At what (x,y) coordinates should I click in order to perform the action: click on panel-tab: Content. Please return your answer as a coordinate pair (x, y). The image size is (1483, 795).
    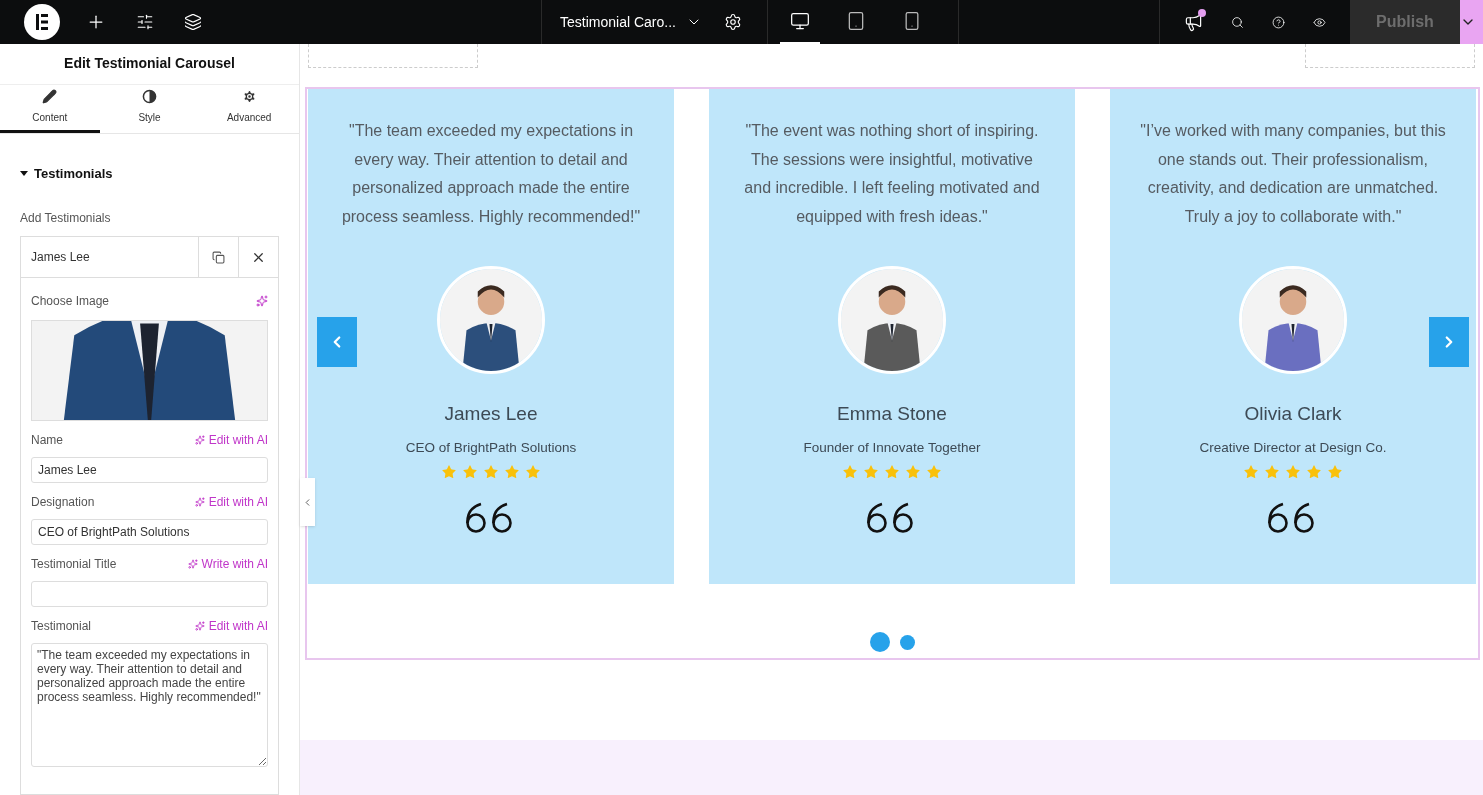
    Looking at the image, I should click on (50, 108).